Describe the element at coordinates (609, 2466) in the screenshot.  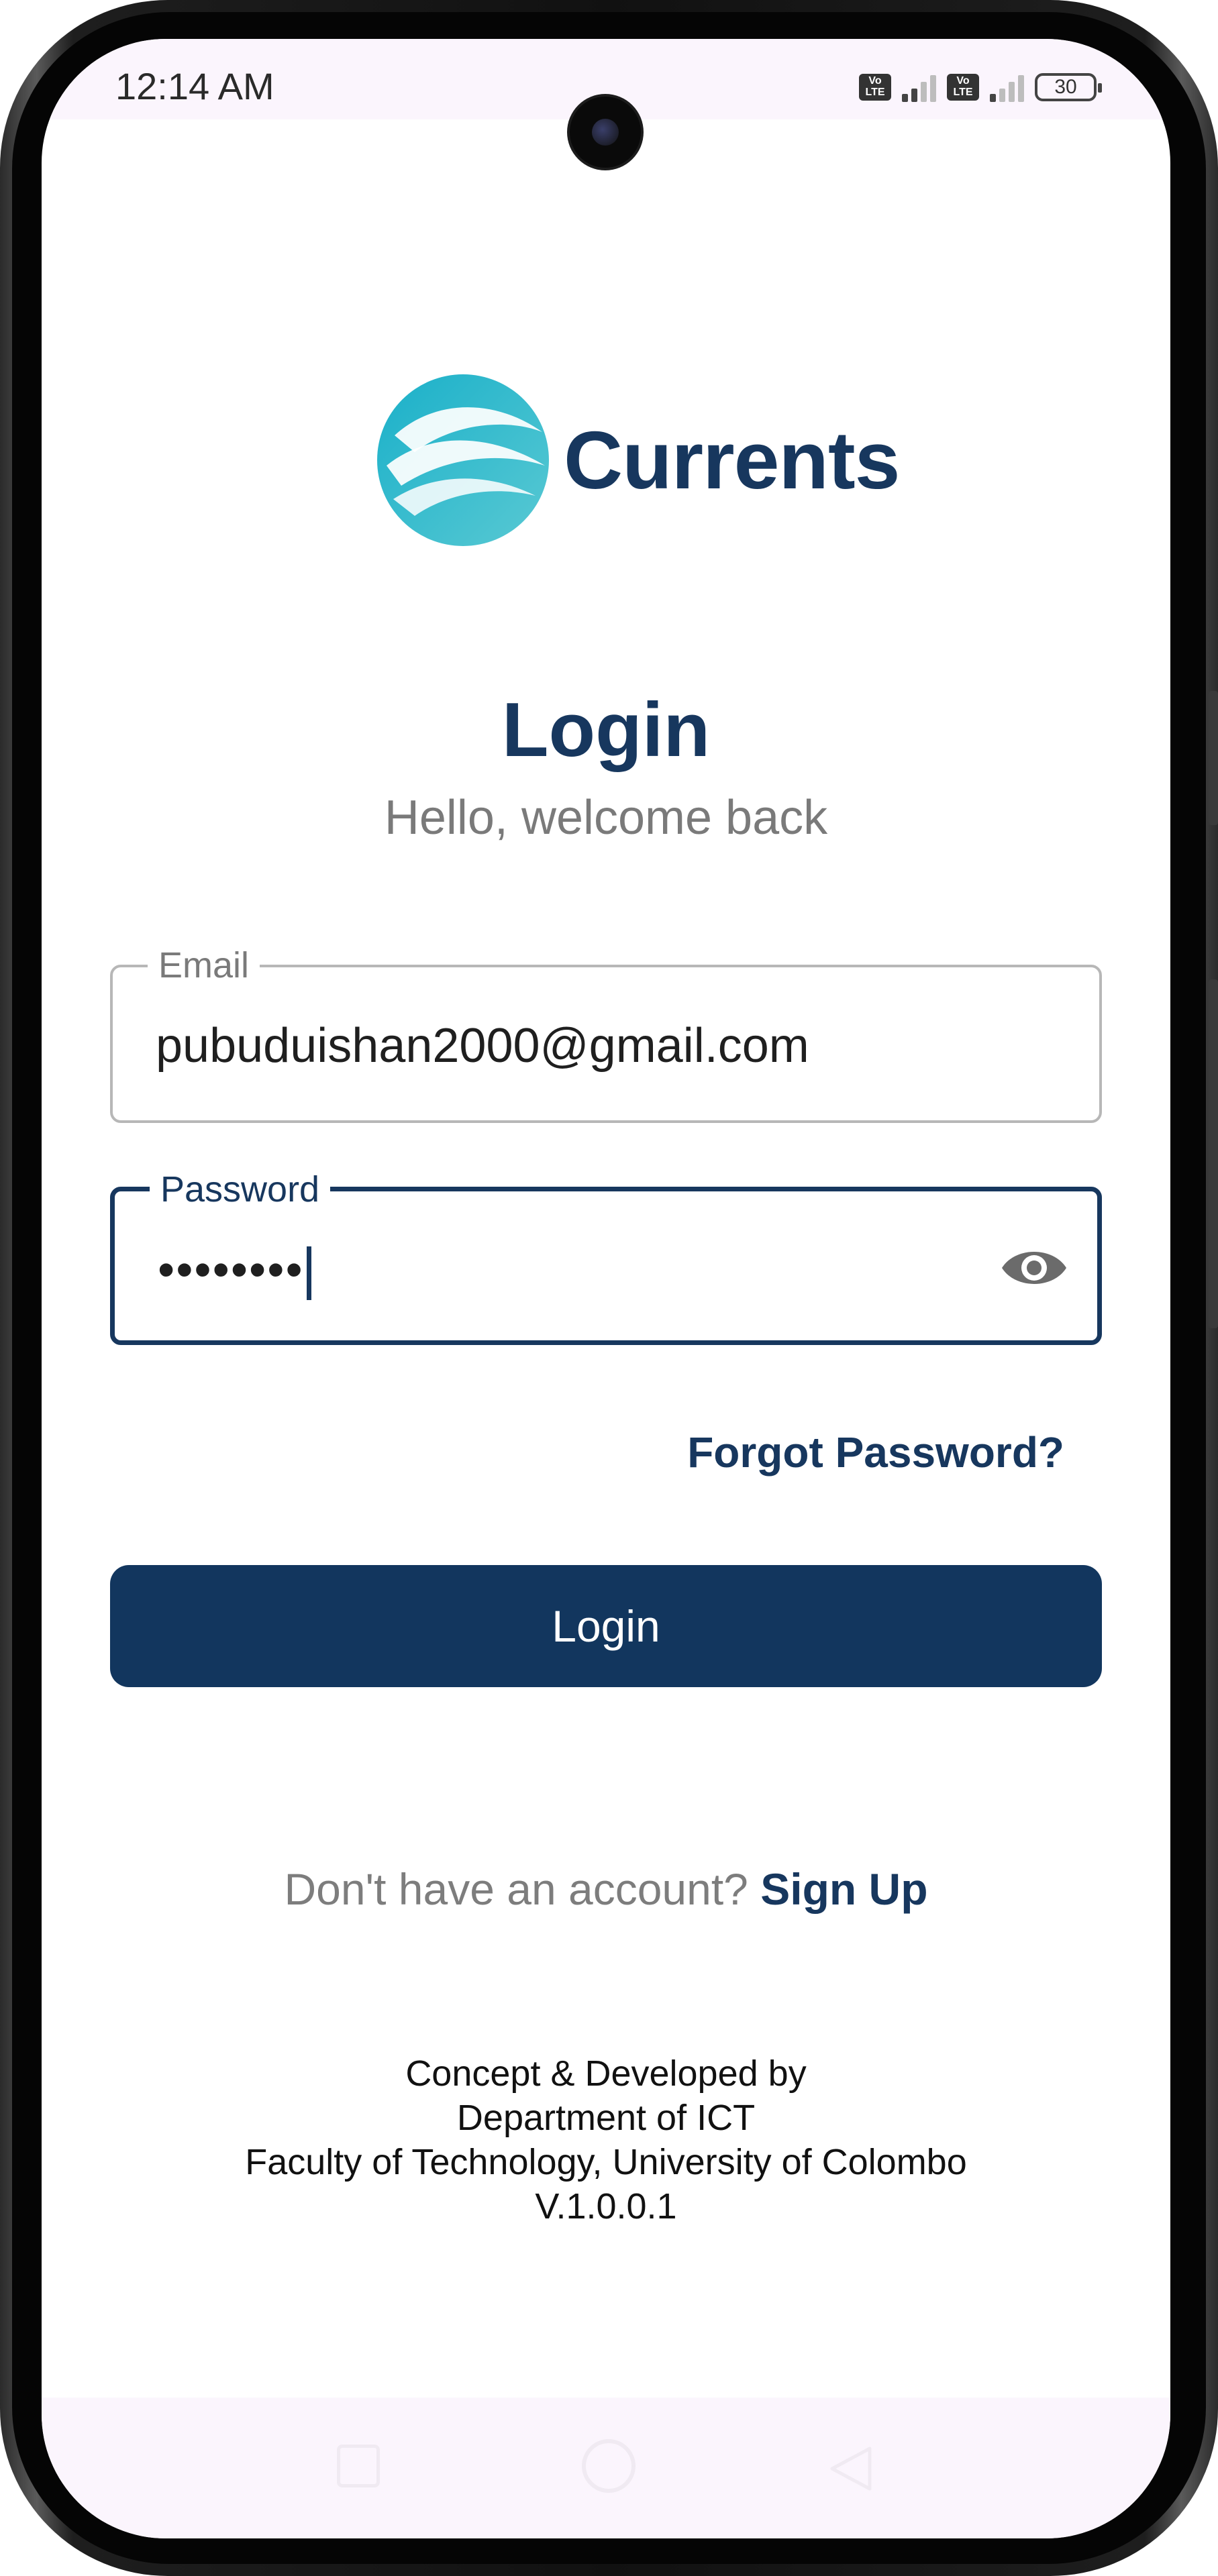
I see `home-icon` at that location.